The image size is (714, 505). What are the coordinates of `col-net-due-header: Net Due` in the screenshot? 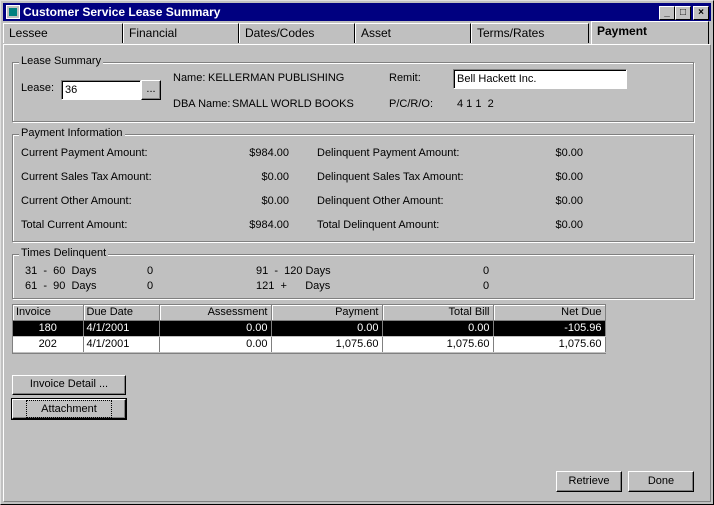 It's located at (549, 313).